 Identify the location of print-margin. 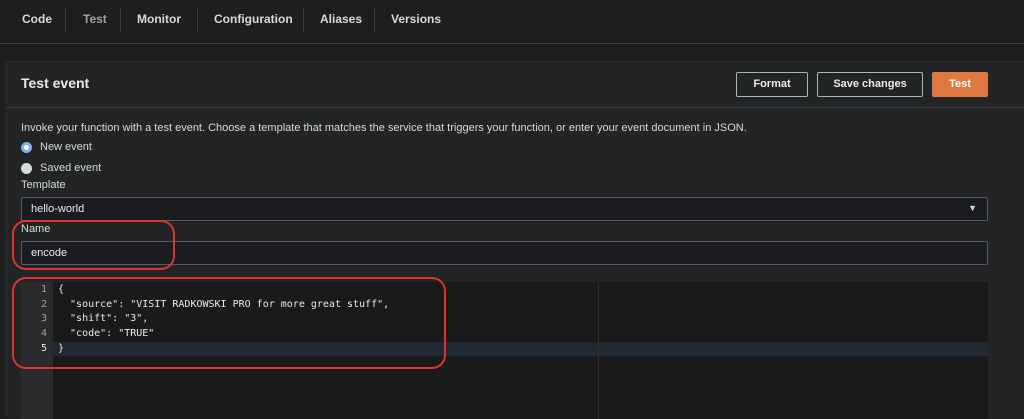
(598, 350).